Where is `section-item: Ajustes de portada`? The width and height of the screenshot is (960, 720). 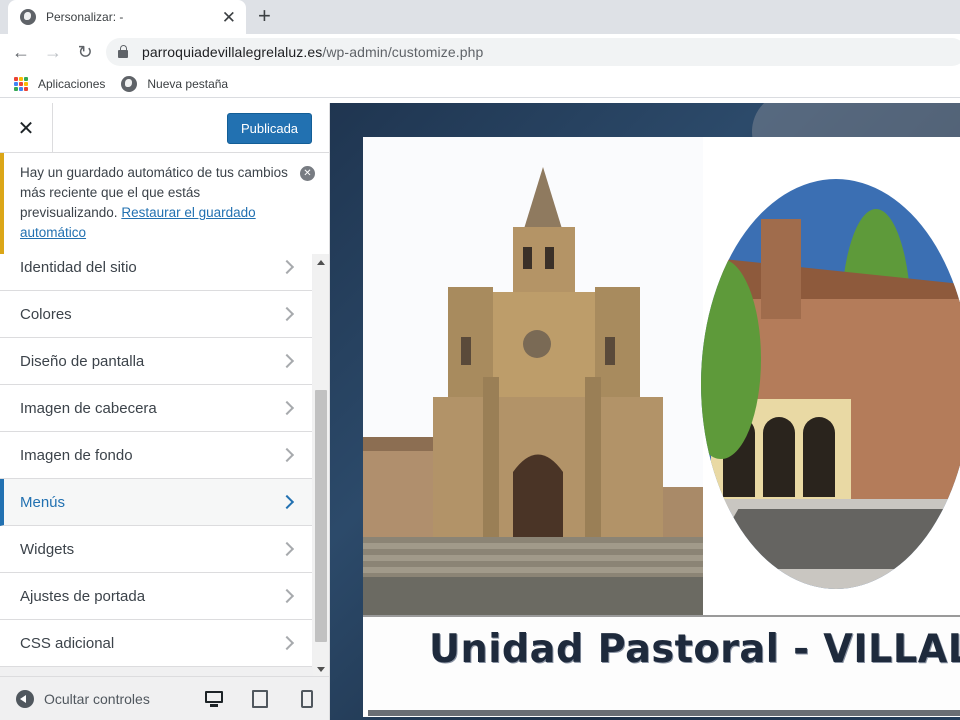 section-item: Ajustes de portada is located at coordinates (156, 596).